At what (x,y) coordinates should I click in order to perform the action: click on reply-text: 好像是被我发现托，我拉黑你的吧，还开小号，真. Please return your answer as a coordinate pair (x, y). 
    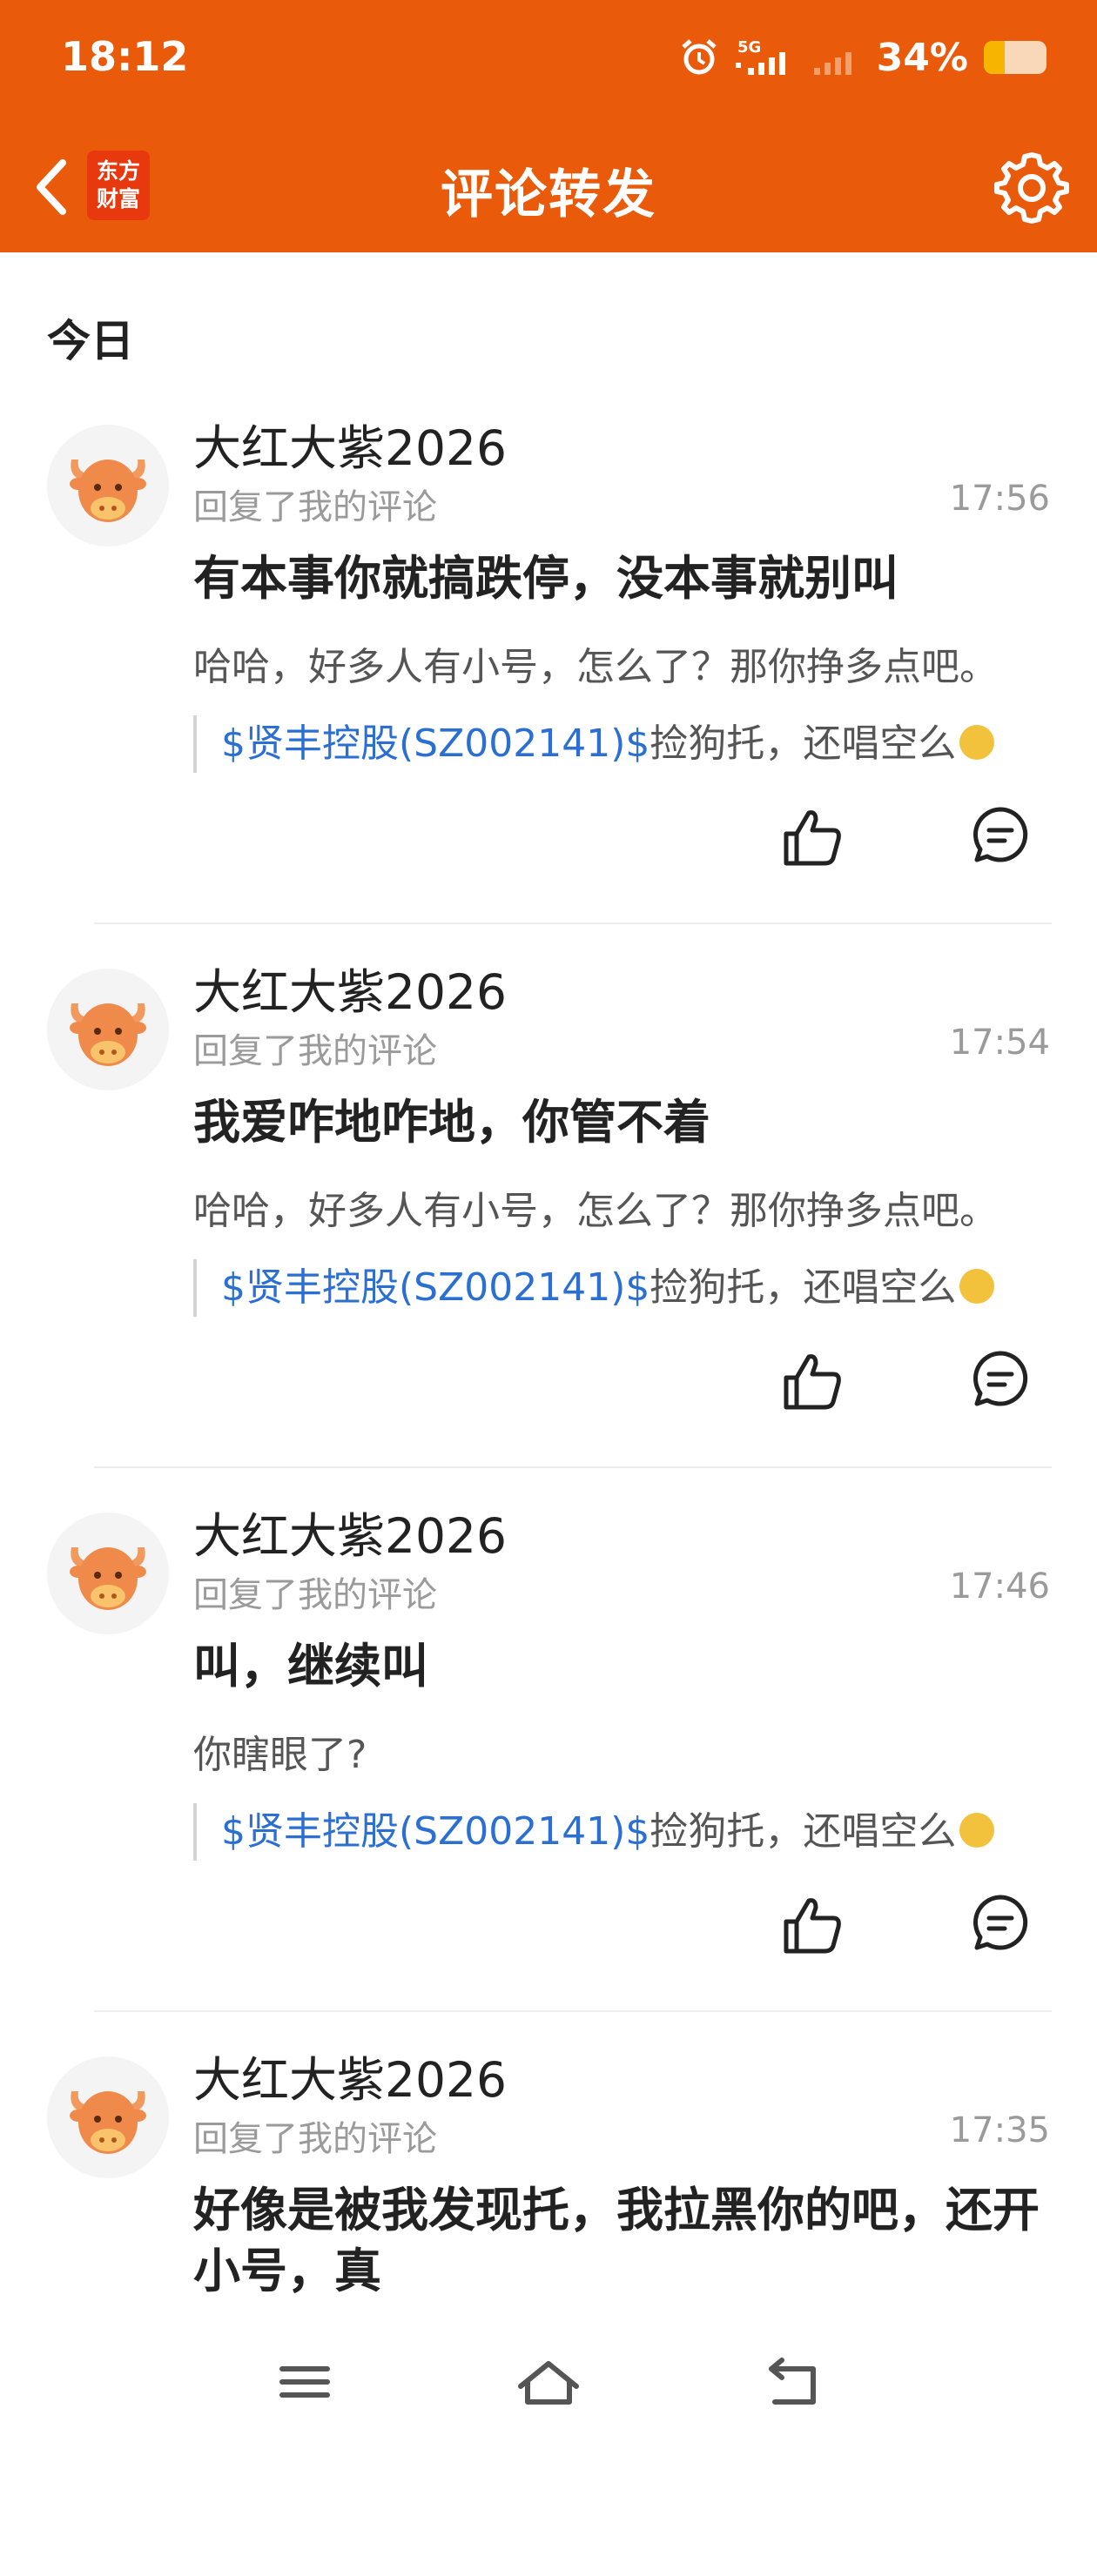
    Looking at the image, I should click on (624, 2241).